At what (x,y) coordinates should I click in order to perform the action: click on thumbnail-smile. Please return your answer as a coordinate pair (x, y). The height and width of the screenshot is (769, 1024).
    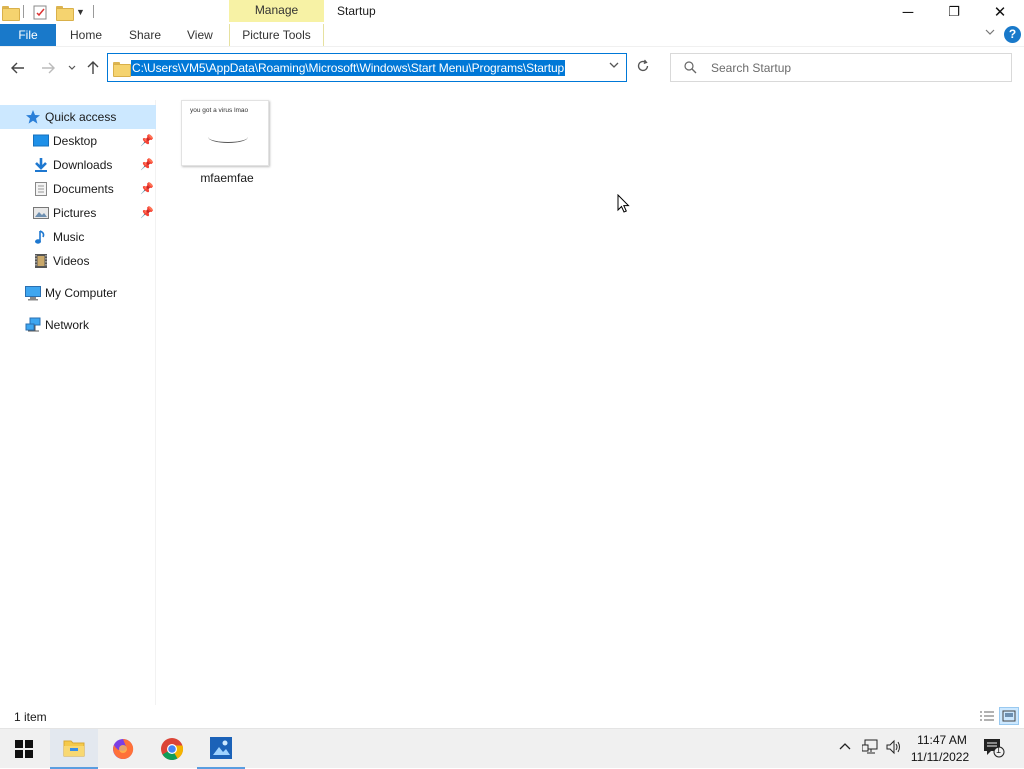
    Looking at the image, I should click on (228, 137).